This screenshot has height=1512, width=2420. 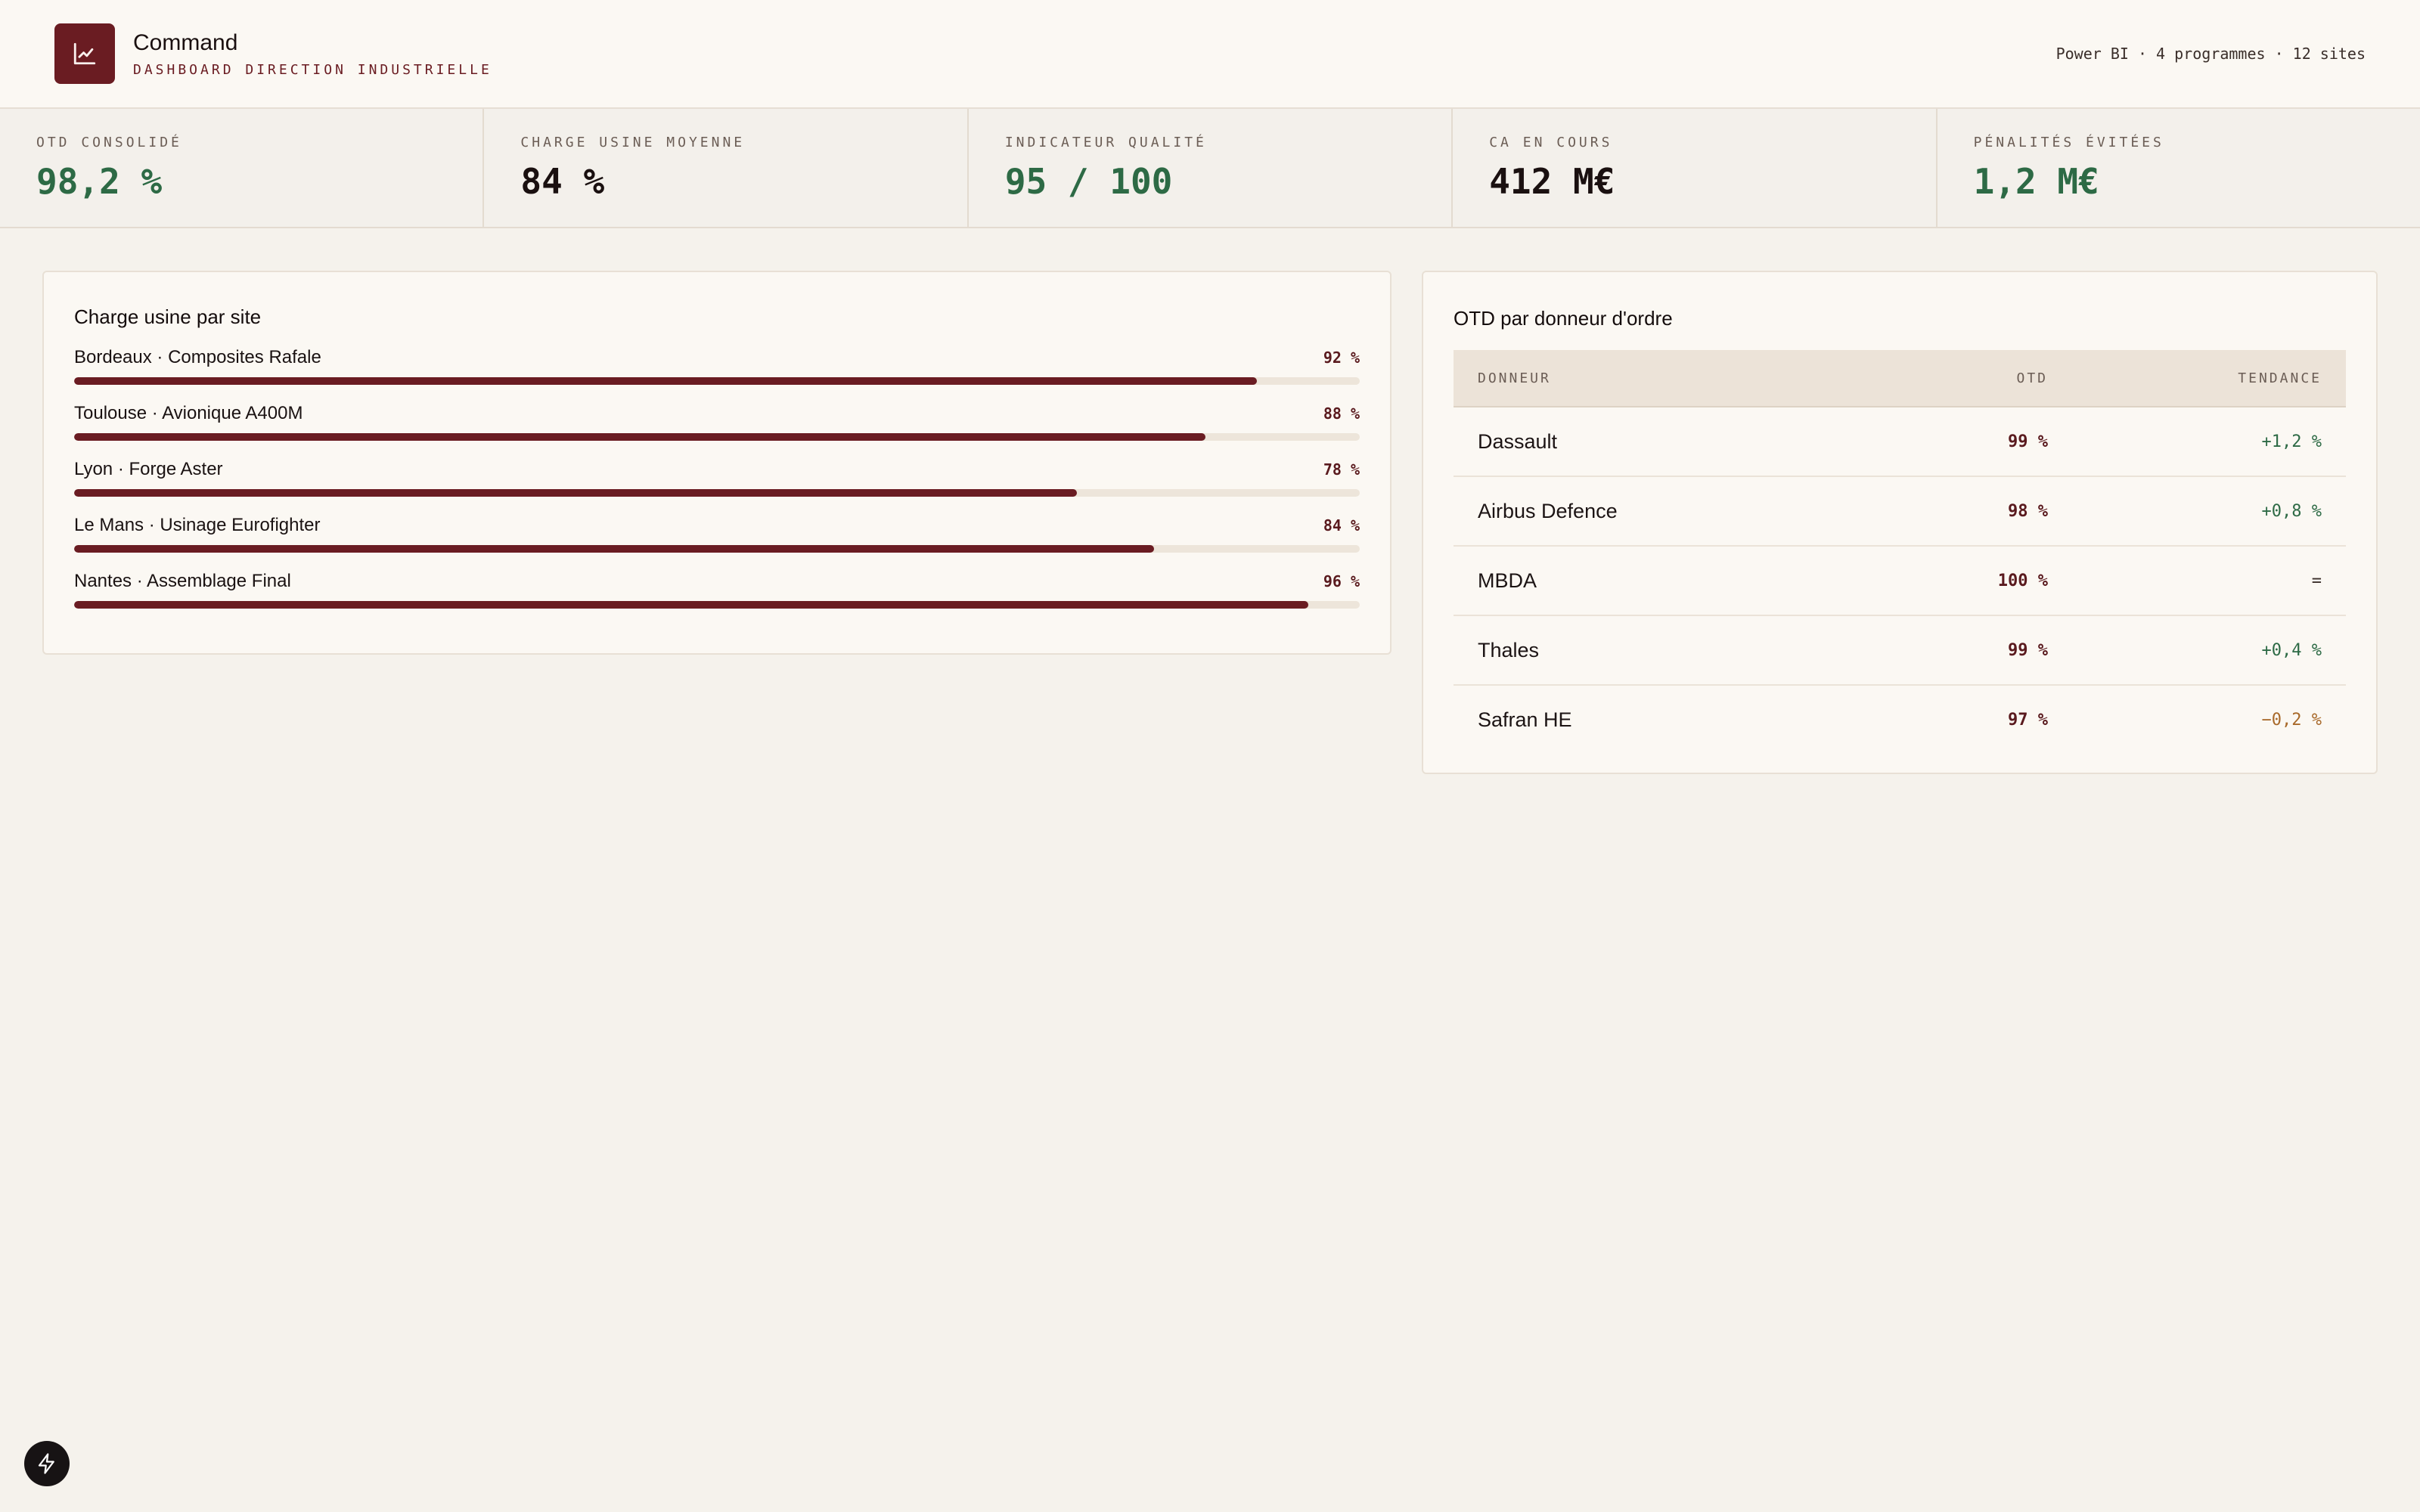 What do you see at coordinates (2036, 181) in the screenshot?
I see `kpi-value: 1,2 M€` at bounding box center [2036, 181].